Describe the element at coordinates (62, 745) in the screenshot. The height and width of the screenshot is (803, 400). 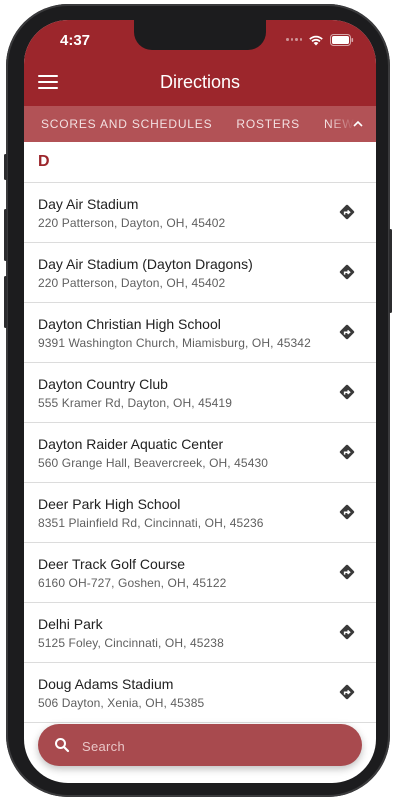
I see `search-icon` at that location.